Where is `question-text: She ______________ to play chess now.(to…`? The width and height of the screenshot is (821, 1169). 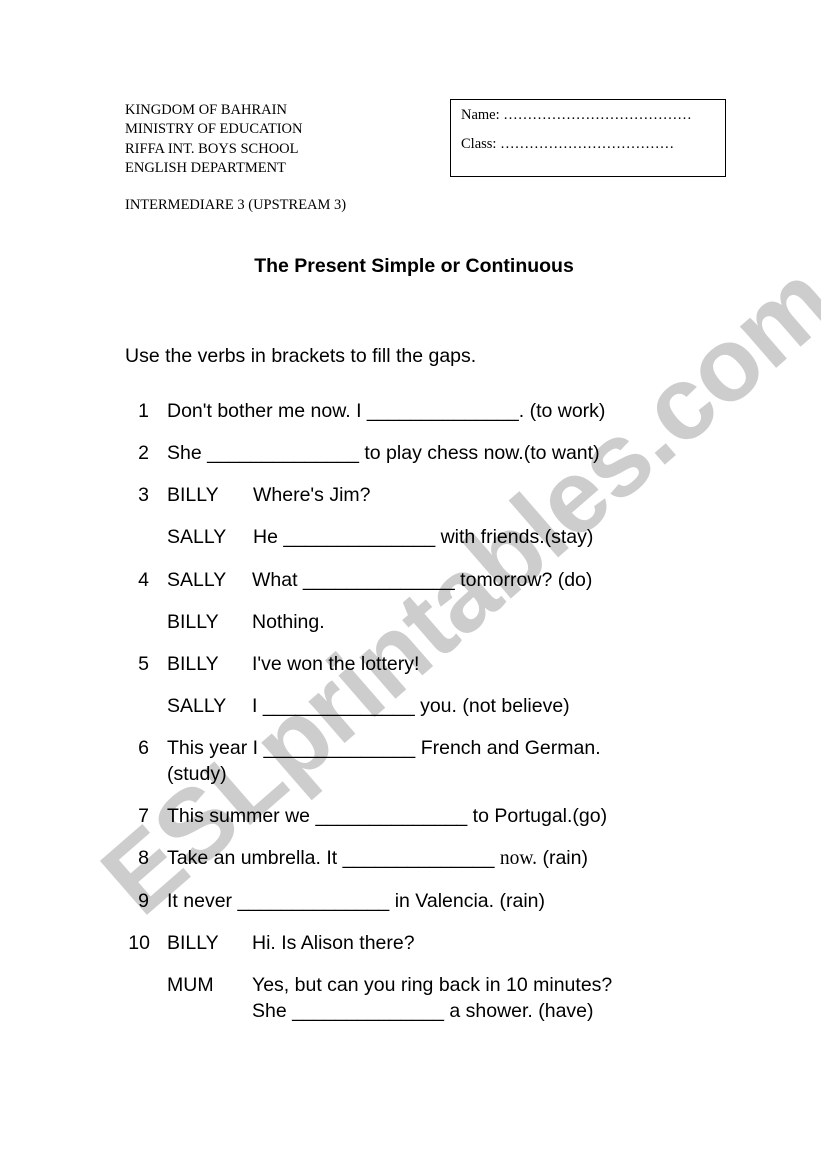
question-text: She ______________ to play chess now.(to… is located at coordinates (383, 453).